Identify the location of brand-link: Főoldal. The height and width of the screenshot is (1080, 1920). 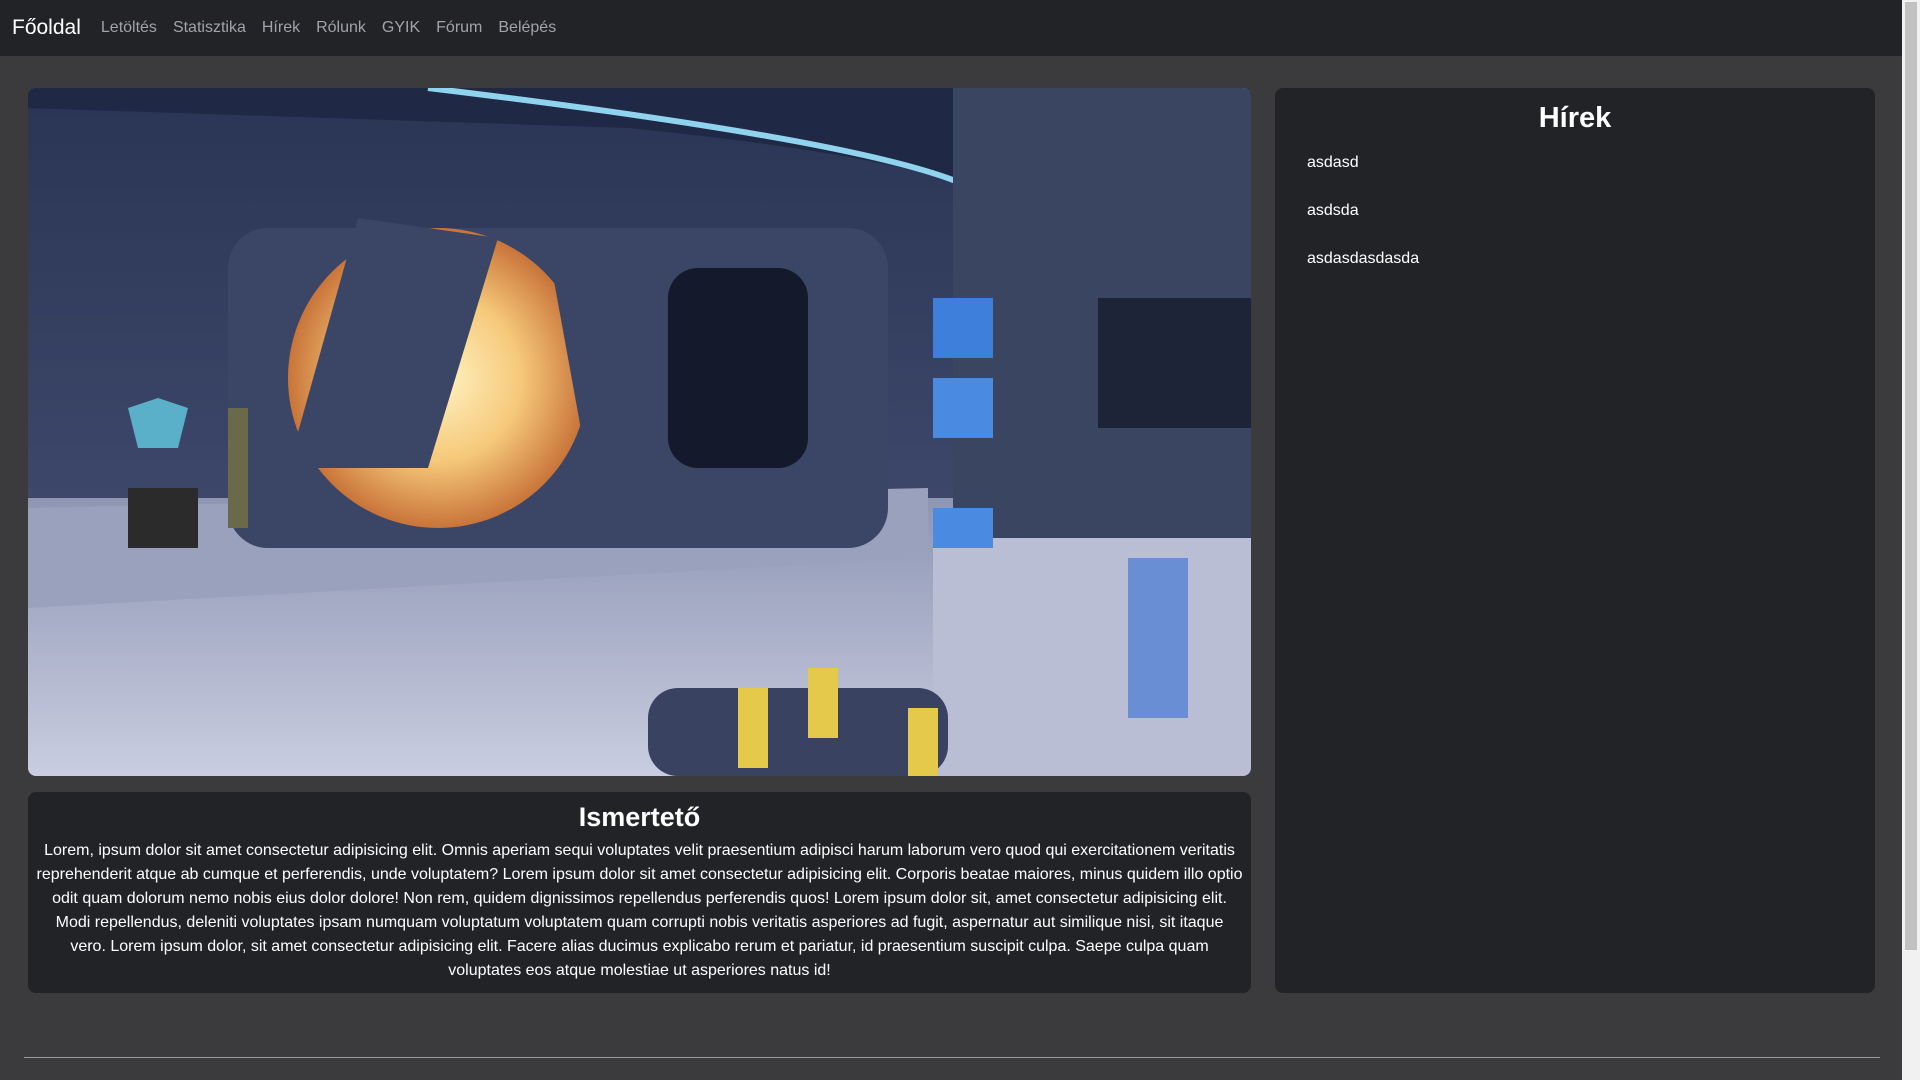
(46, 28).